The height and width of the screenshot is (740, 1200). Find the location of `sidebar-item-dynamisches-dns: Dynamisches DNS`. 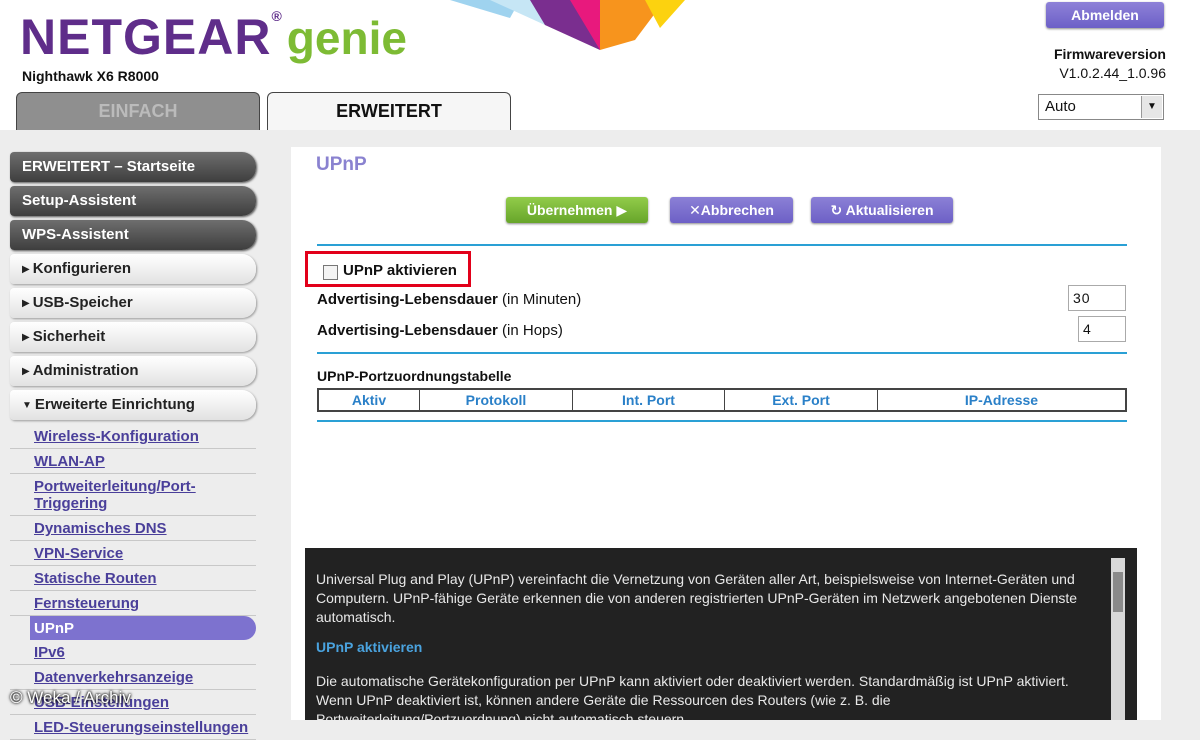

sidebar-item-dynamisches-dns: Dynamisches DNS is located at coordinates (133, 528).